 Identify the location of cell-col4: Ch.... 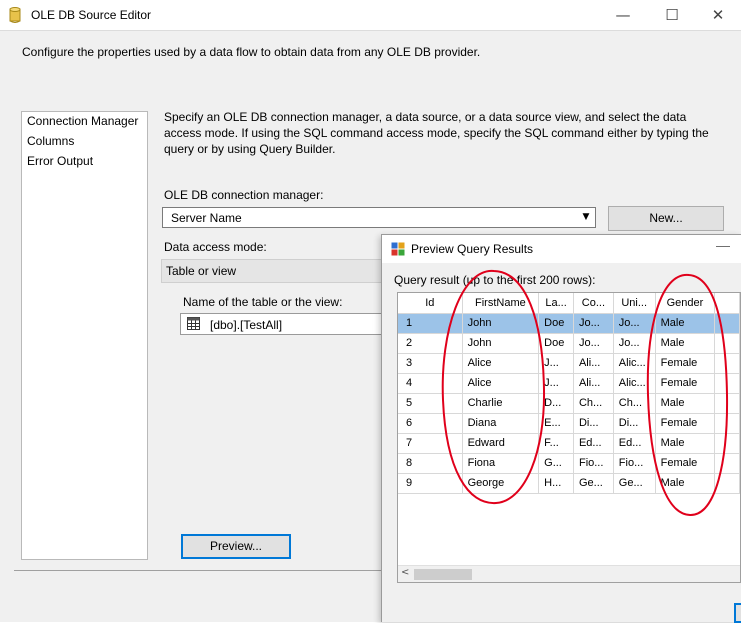
(593, 403).